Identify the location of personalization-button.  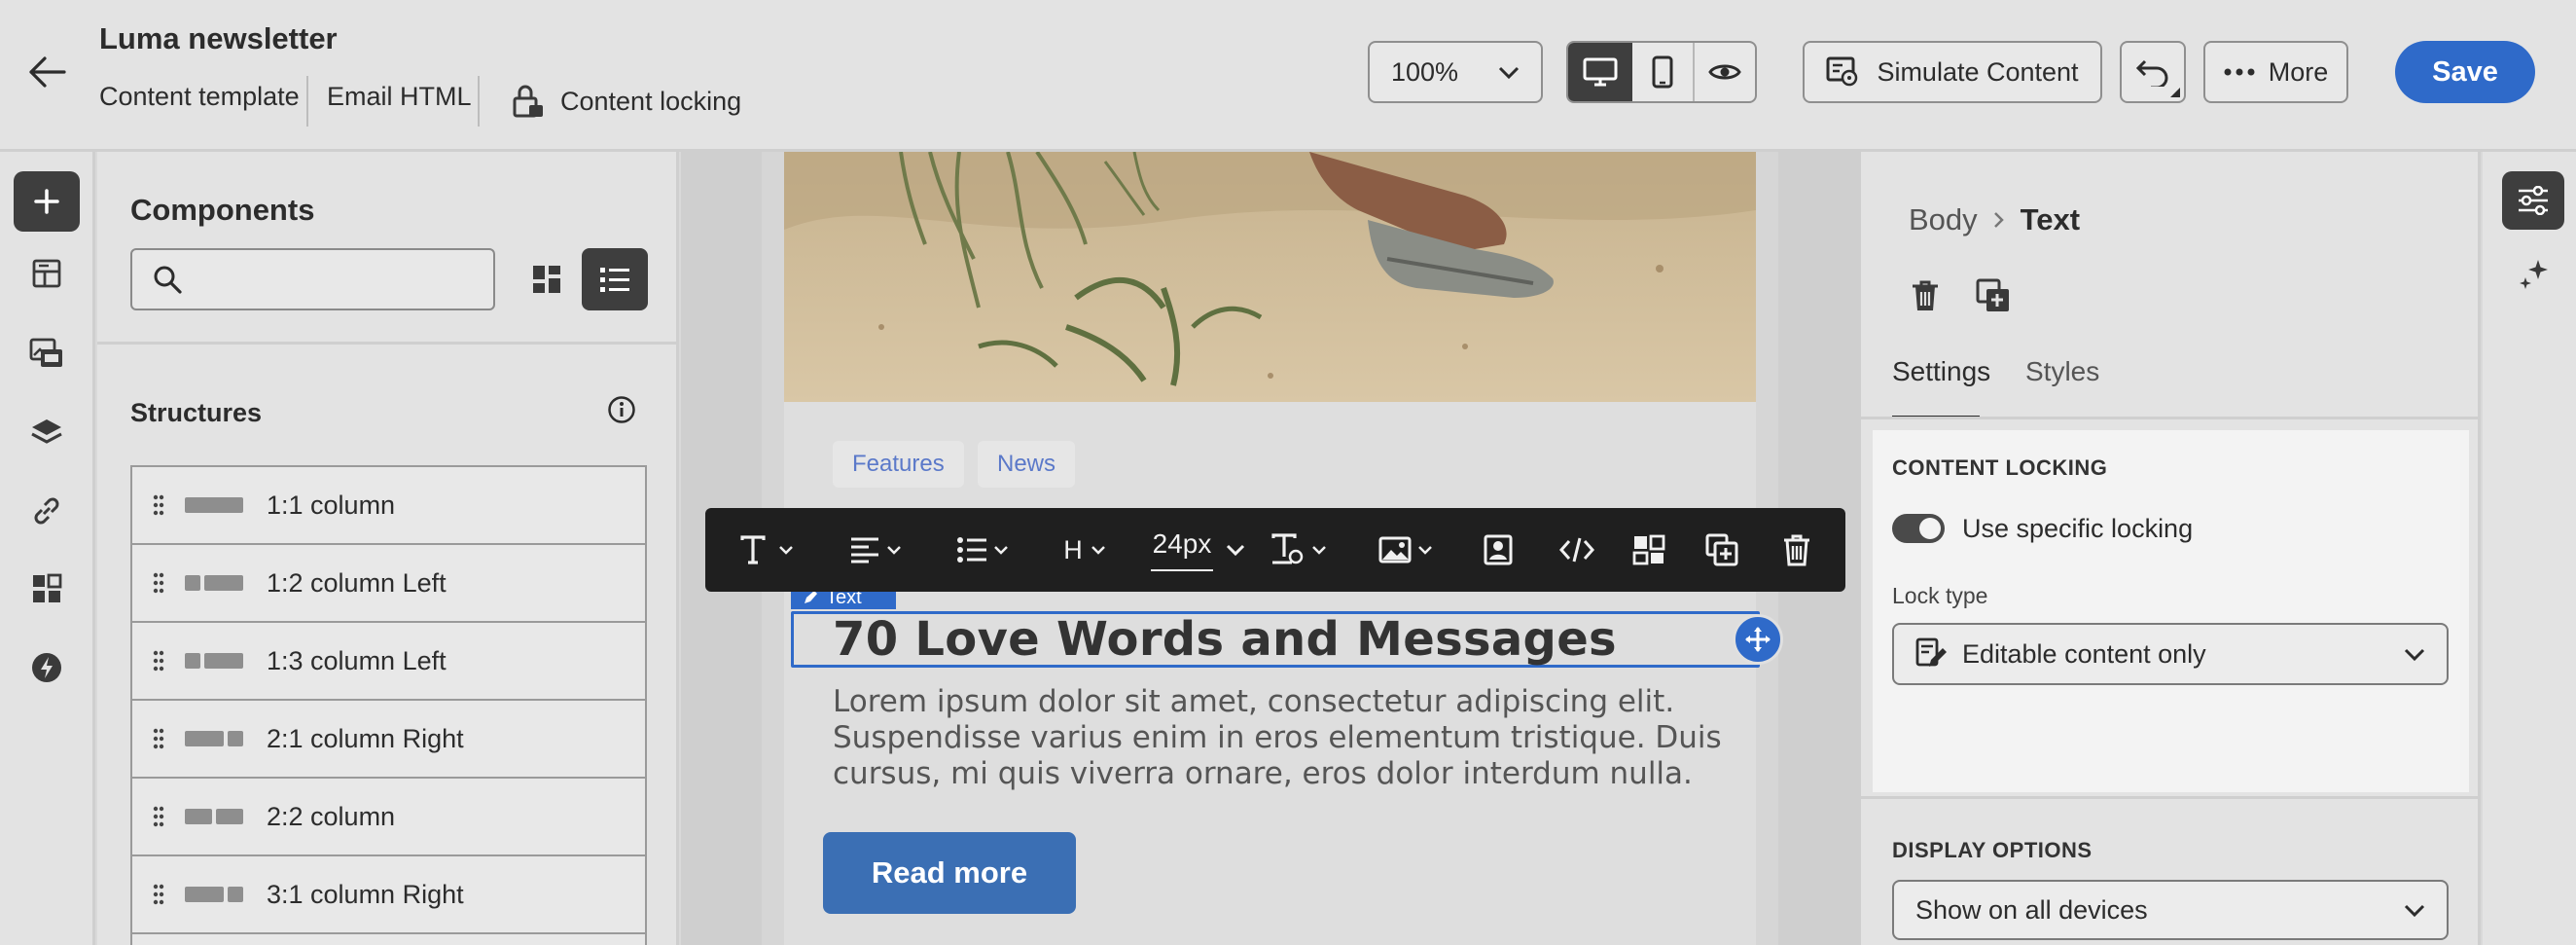
(1498, 550).